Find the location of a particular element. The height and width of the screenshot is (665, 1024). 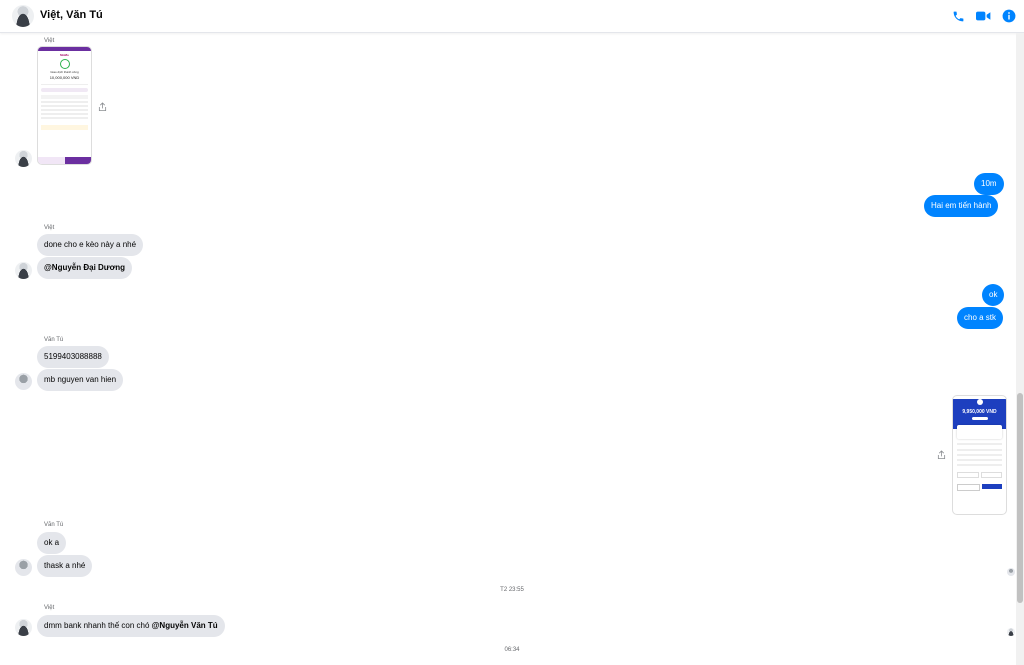

scrollbar-track is located at coordinates (1020, 349).